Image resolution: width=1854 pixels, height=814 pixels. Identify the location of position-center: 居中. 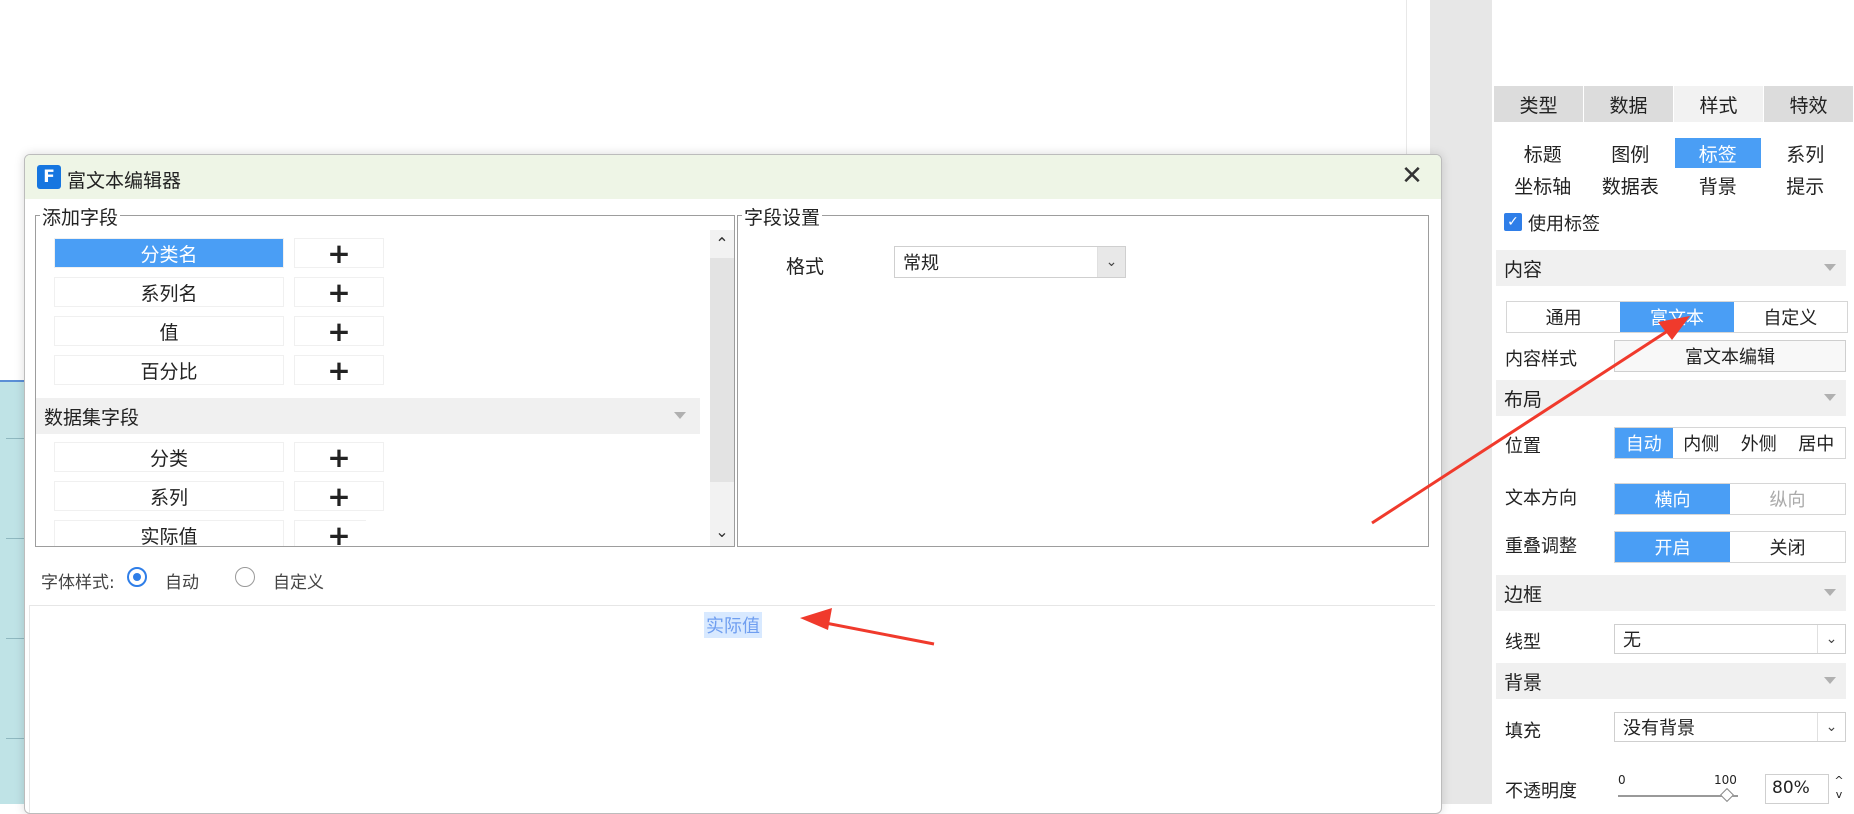
(1817, 443).